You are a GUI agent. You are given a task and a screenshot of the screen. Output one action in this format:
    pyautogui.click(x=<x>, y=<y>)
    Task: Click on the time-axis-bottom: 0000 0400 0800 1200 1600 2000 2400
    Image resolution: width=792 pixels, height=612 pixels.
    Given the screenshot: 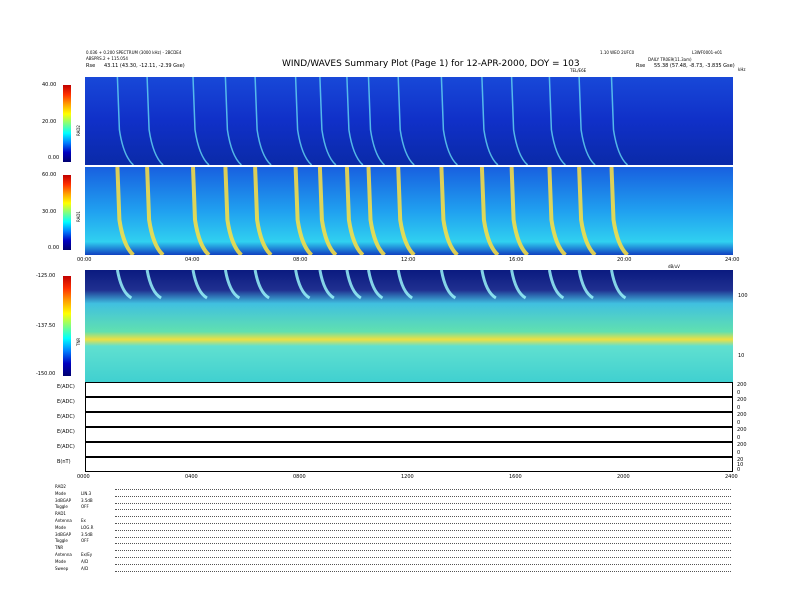 What is the action you would take?
    pyautogui.click(x=407, y=478)
    